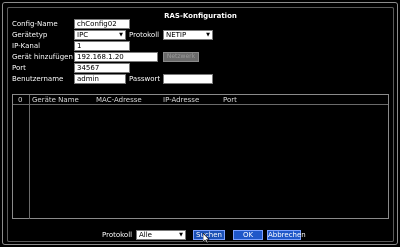 The width and height of the screenshot is (400, 247). I want to click on column-ip-address: IP-Adresse, so click(180, 100).